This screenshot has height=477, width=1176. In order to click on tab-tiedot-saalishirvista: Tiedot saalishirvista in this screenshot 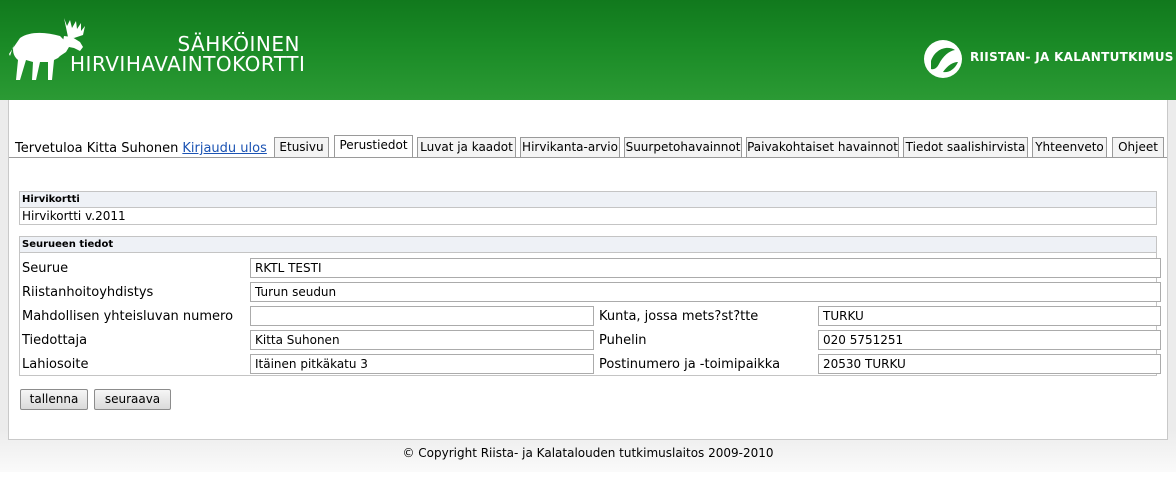, I will do `click(965, 147)`.